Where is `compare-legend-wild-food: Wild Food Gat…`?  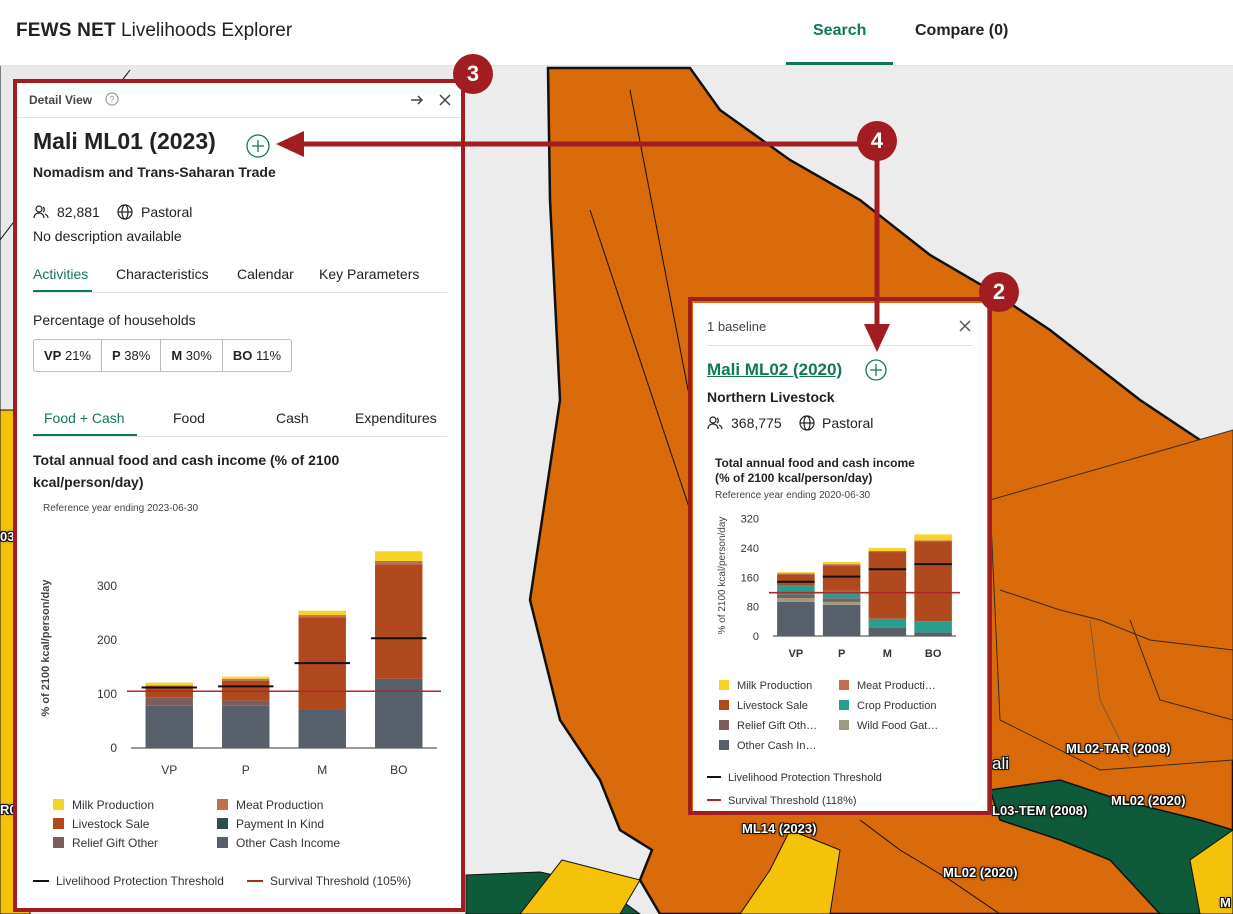 compare-legend-wild-food: Wild Food Gat… is located at coordinates (888, 726).